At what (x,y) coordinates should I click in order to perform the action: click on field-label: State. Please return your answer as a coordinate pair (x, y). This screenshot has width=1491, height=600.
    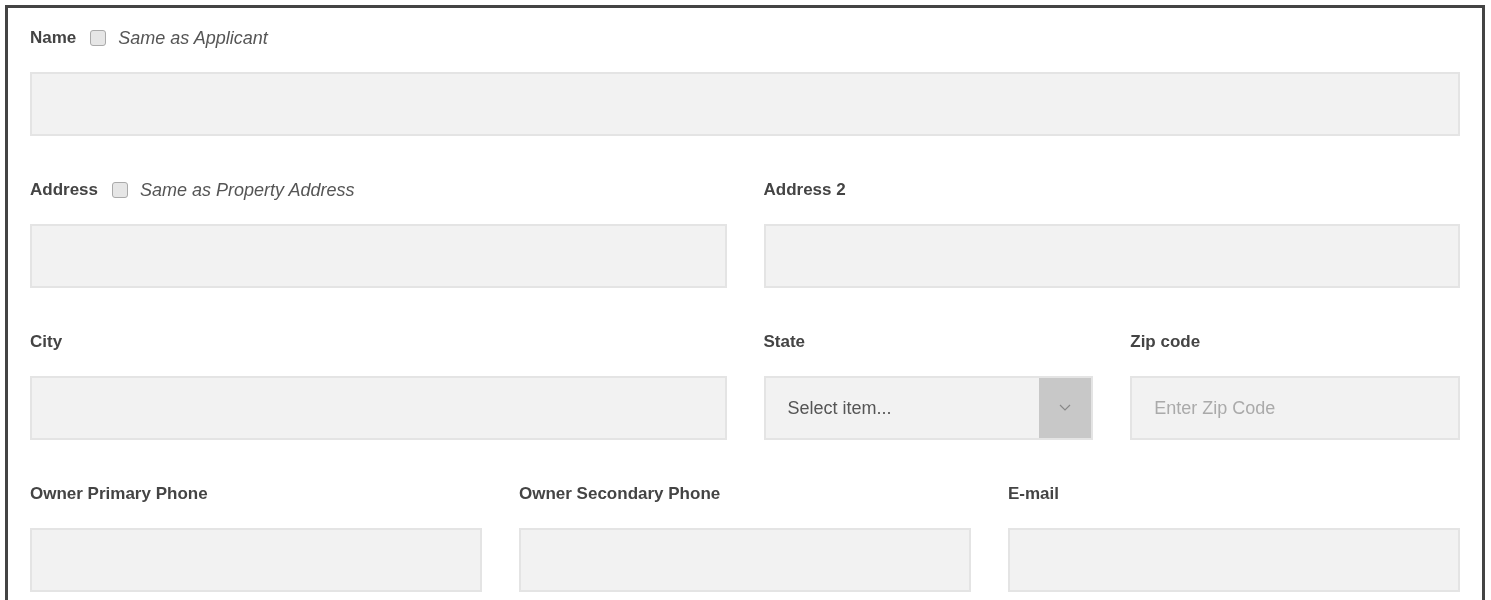
    Looking at the image, I should click on (784, 342).